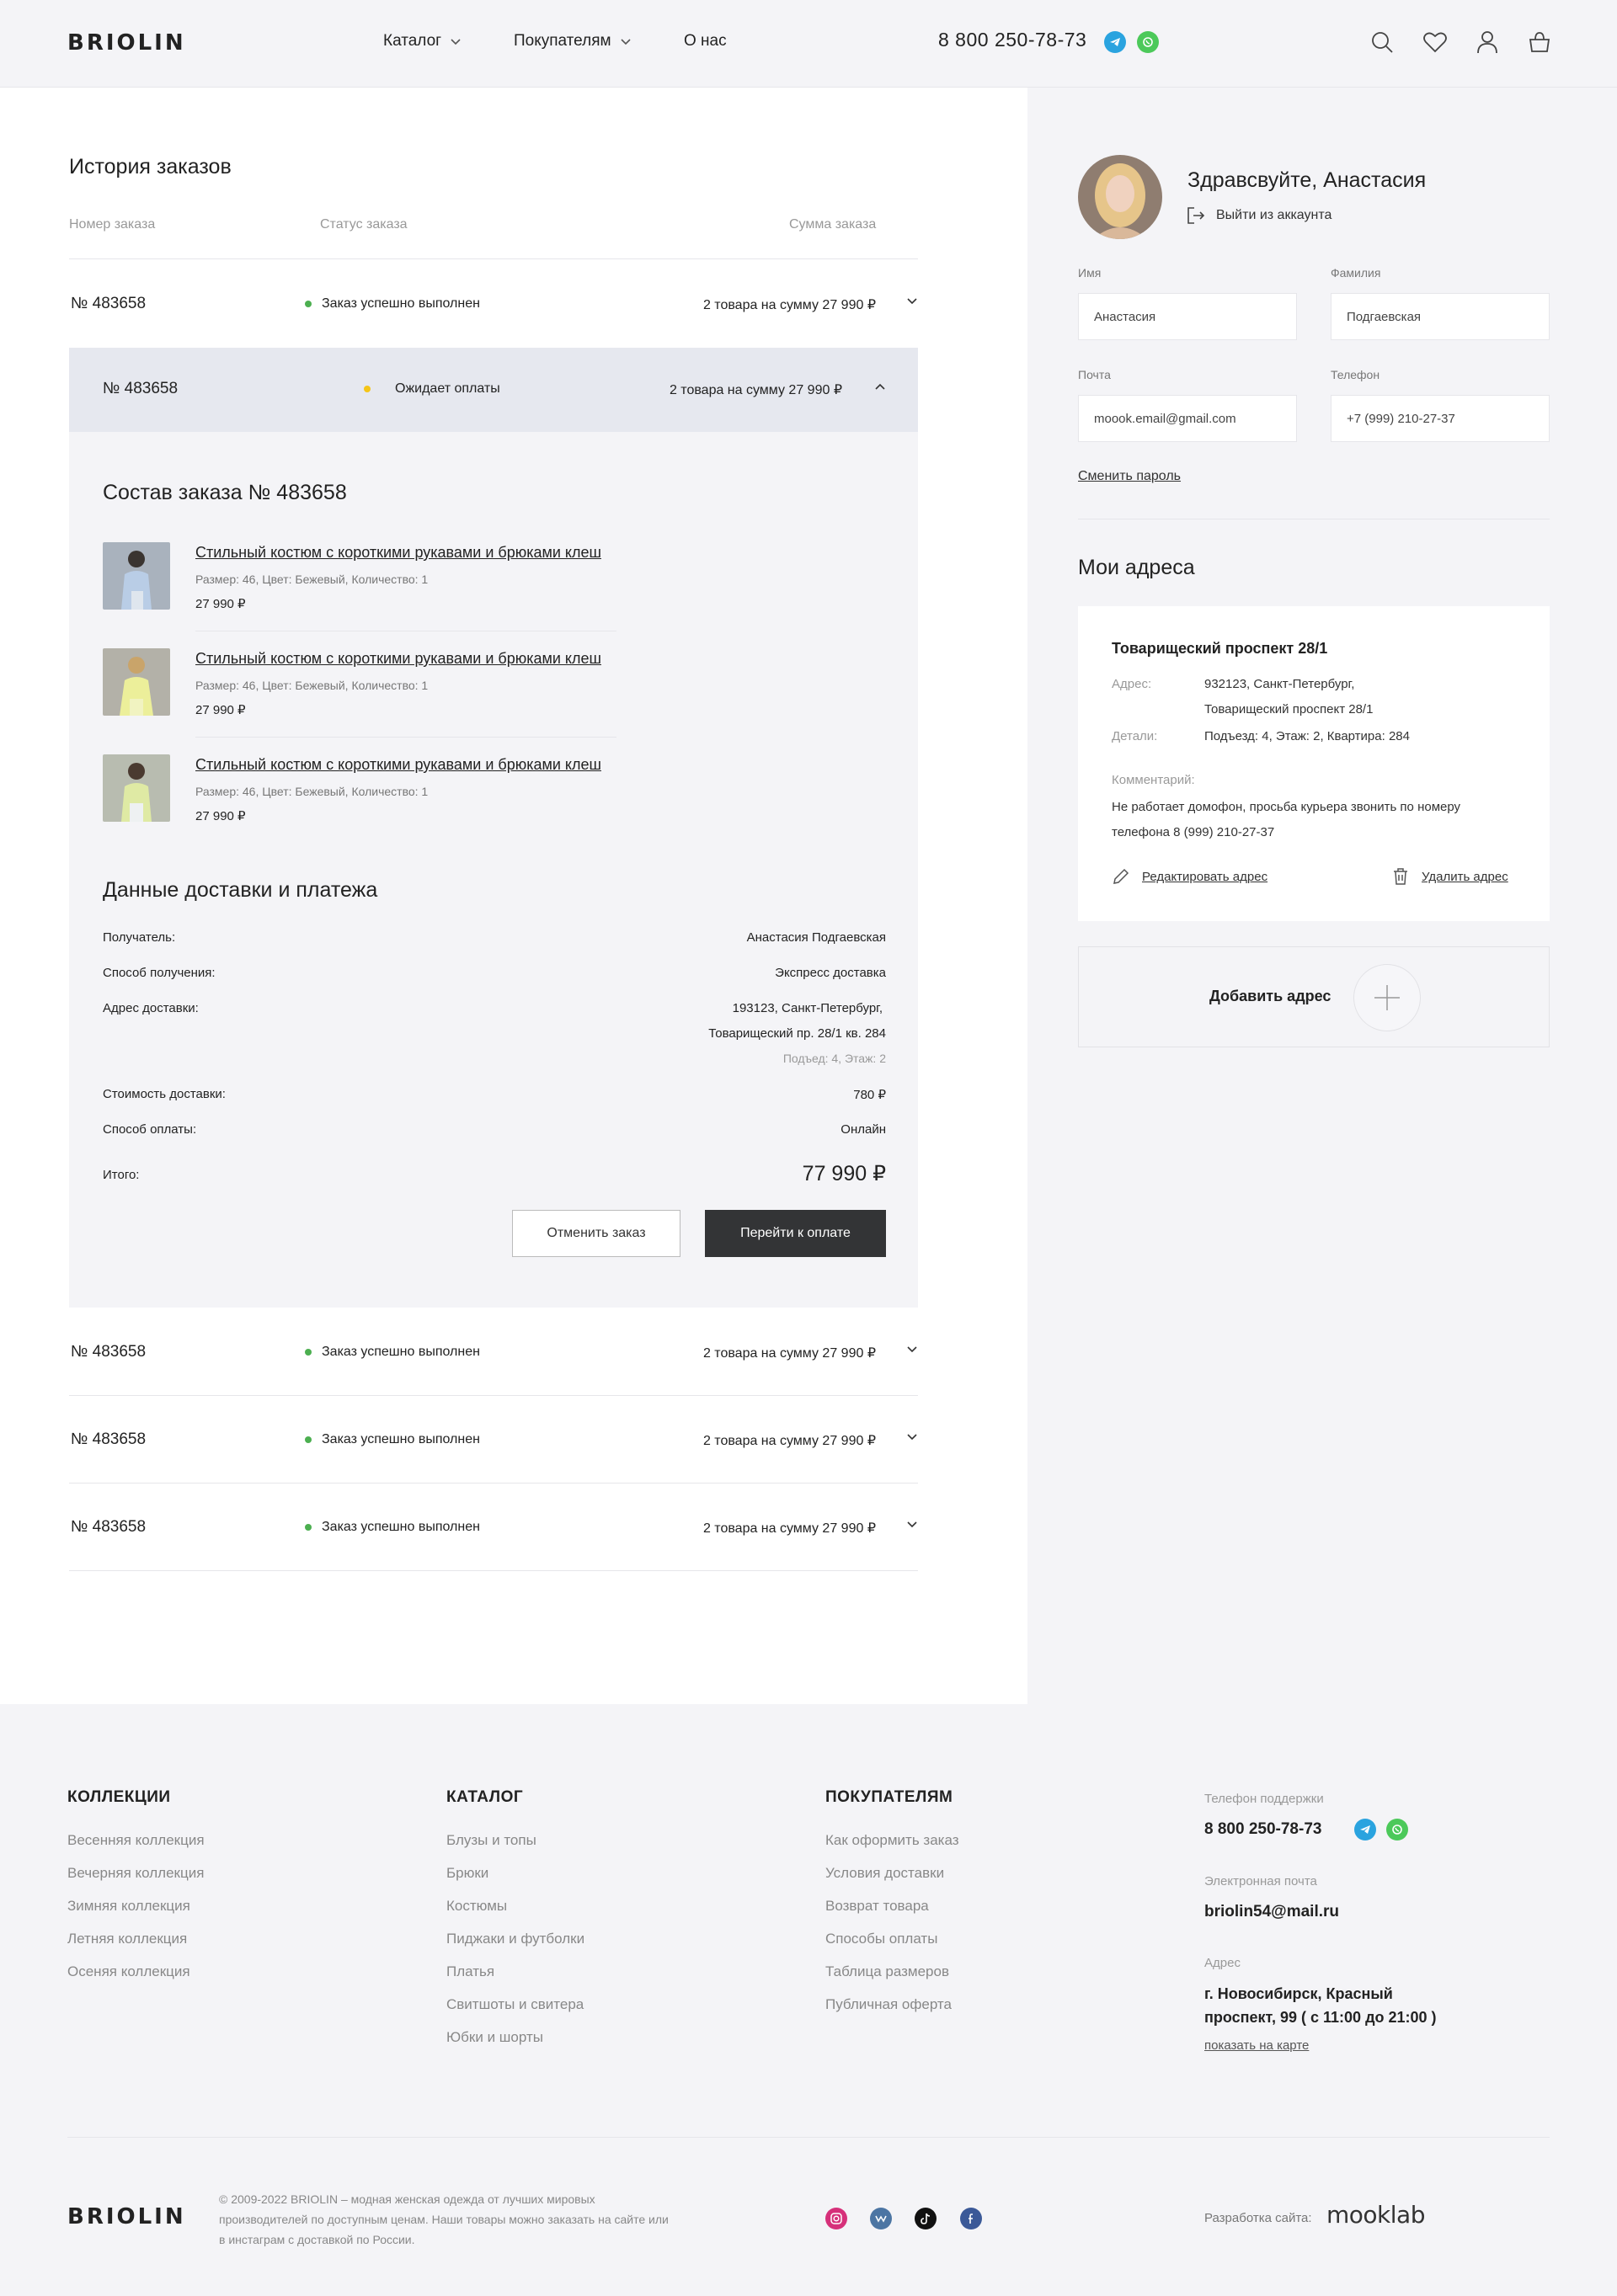 This screenshot has height=2296, width=1617. Describe the element at coordinates (1271, 1912) in the screenshot. I see `footer-email: briolin54@mail.ru` at that location.